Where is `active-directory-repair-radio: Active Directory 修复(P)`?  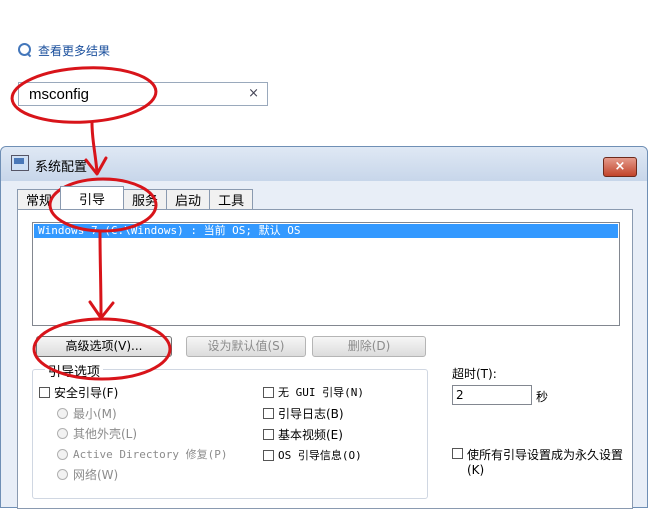
active-directory-repair-radio: Active Directory 修复(P) is located at coordinates (142, 454).